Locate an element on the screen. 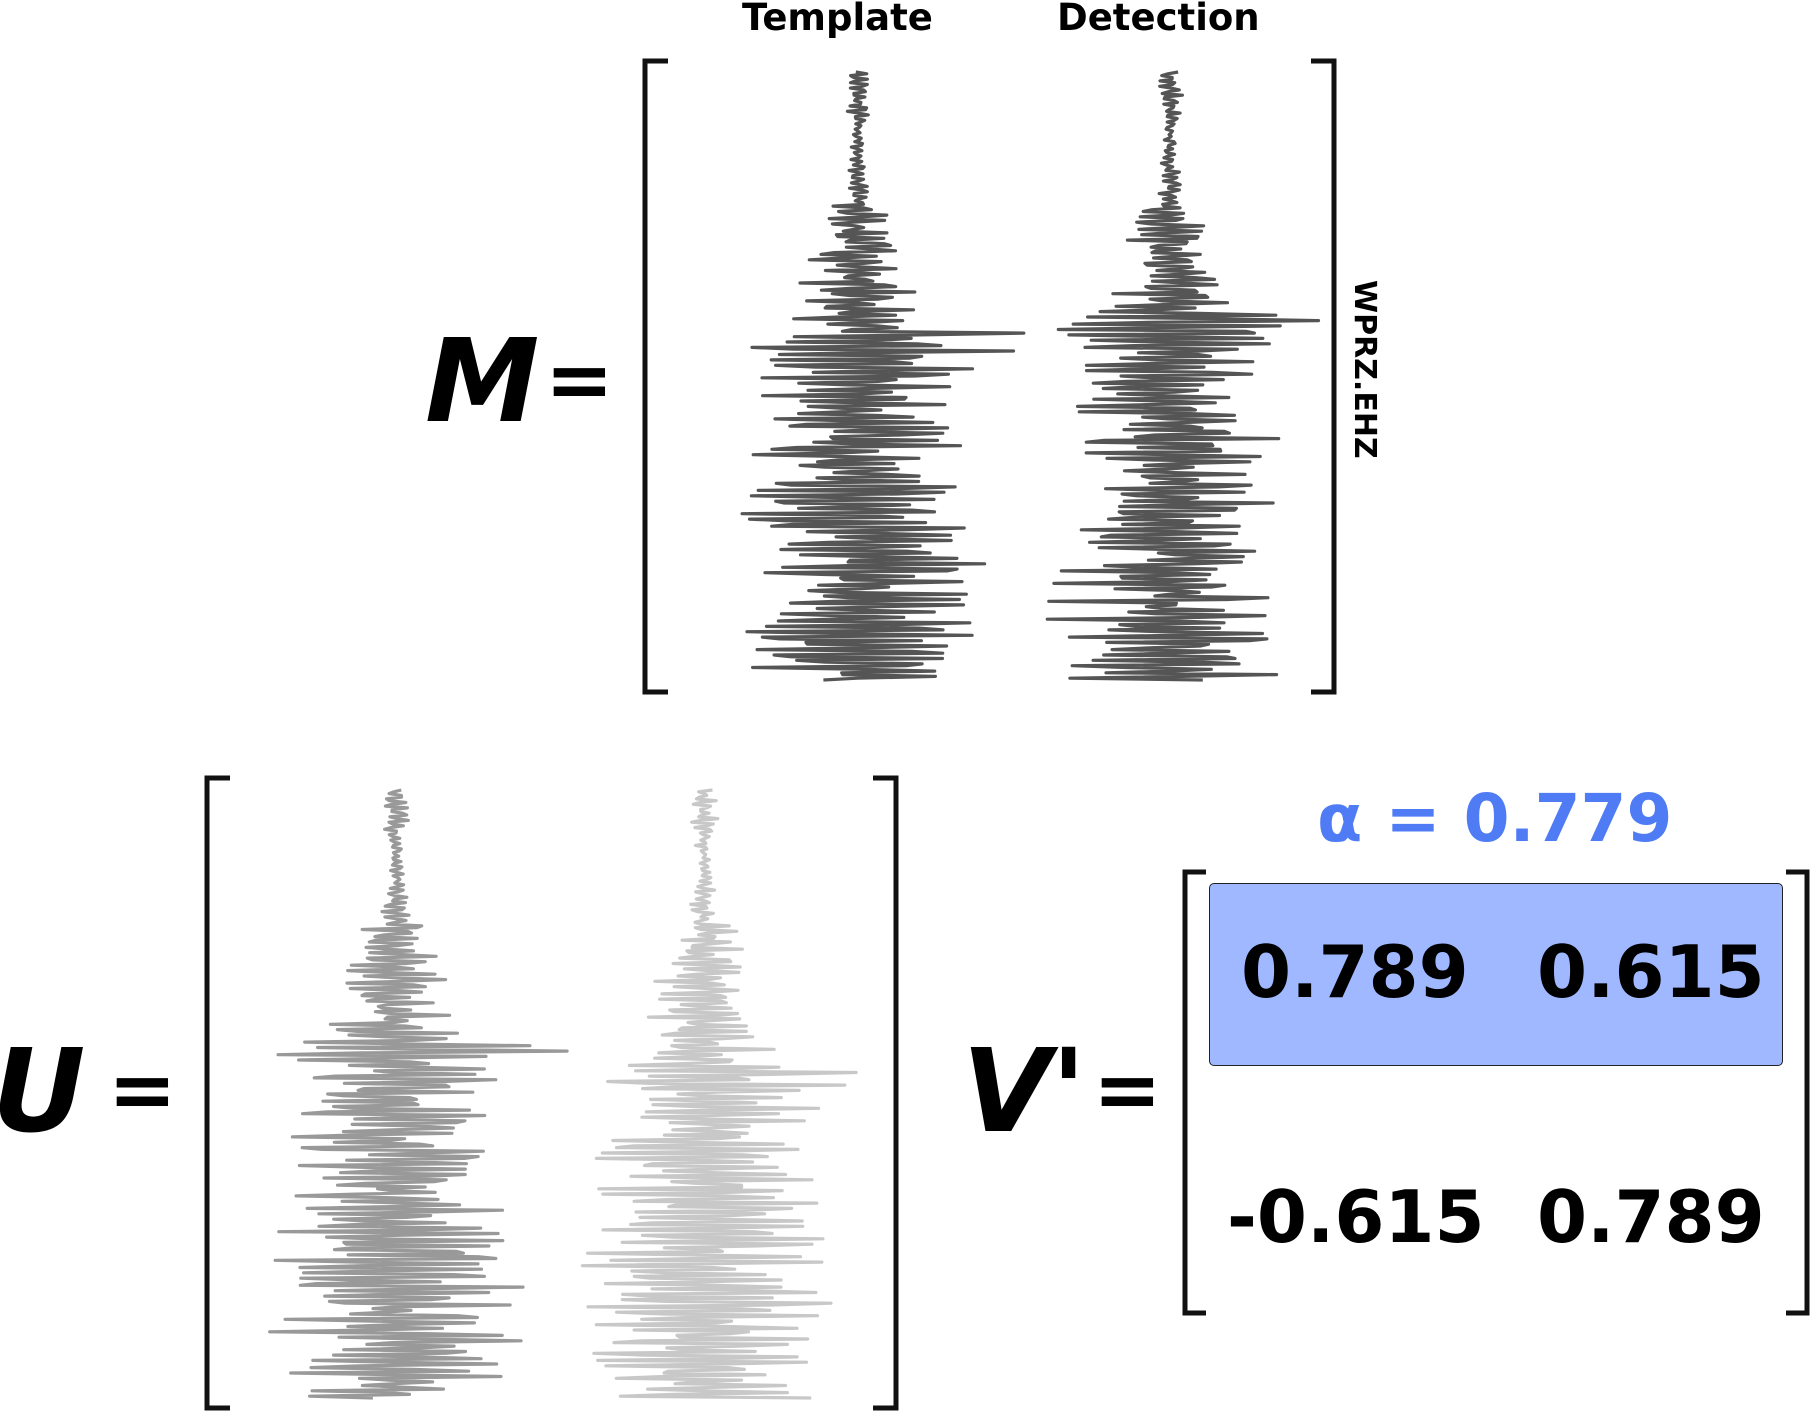 Image resolution: width=1813 pixels, height=1412 pixels. bracket-u-left is located at coordinates (217, 1093).